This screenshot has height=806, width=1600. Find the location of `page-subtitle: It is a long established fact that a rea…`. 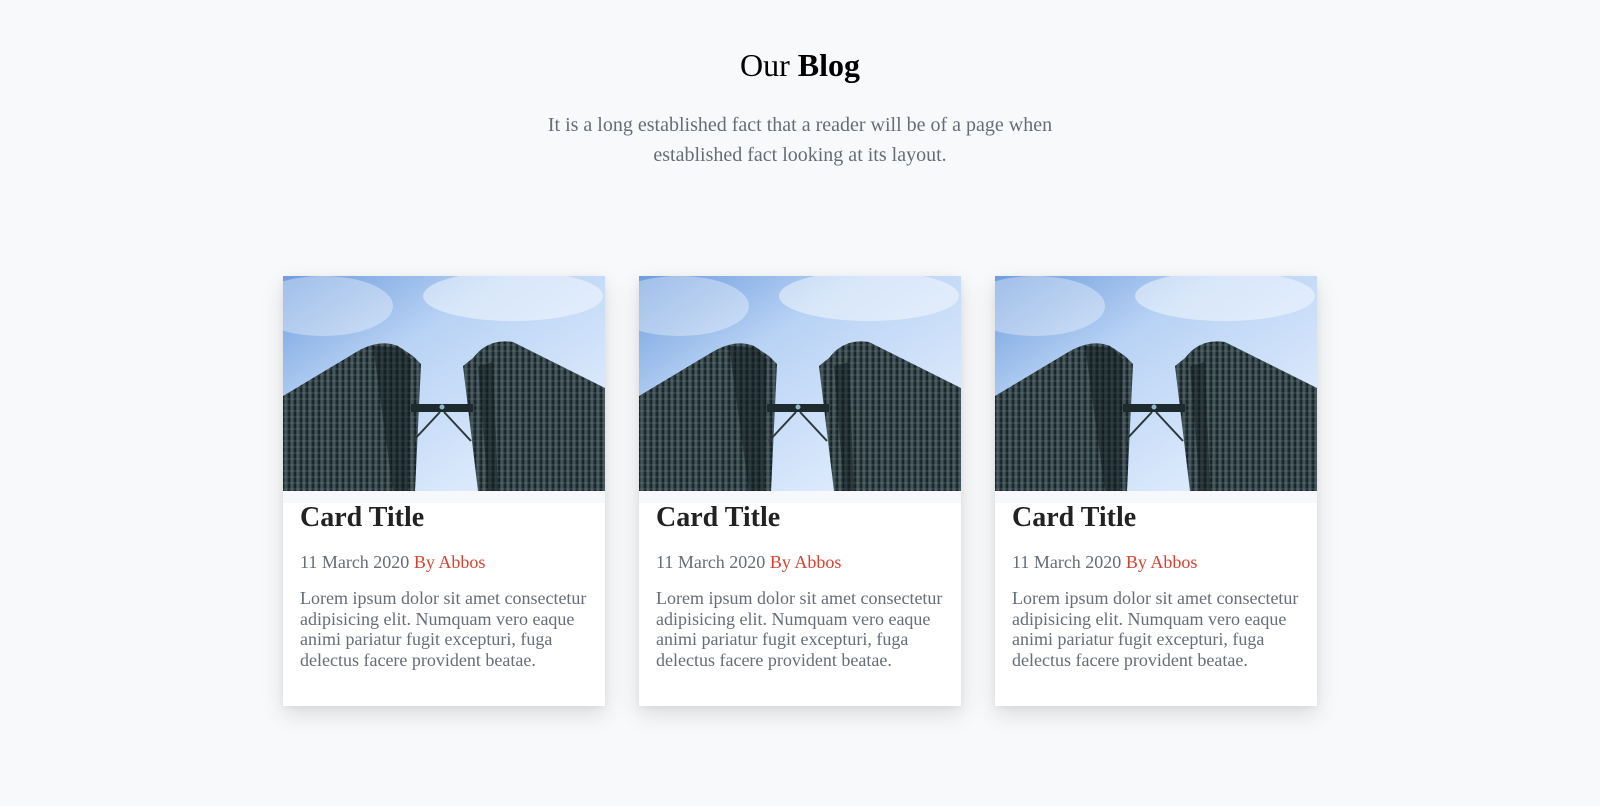

page-subtitle: It is a long established fact that a rea… is located at coordinates (800, 140).